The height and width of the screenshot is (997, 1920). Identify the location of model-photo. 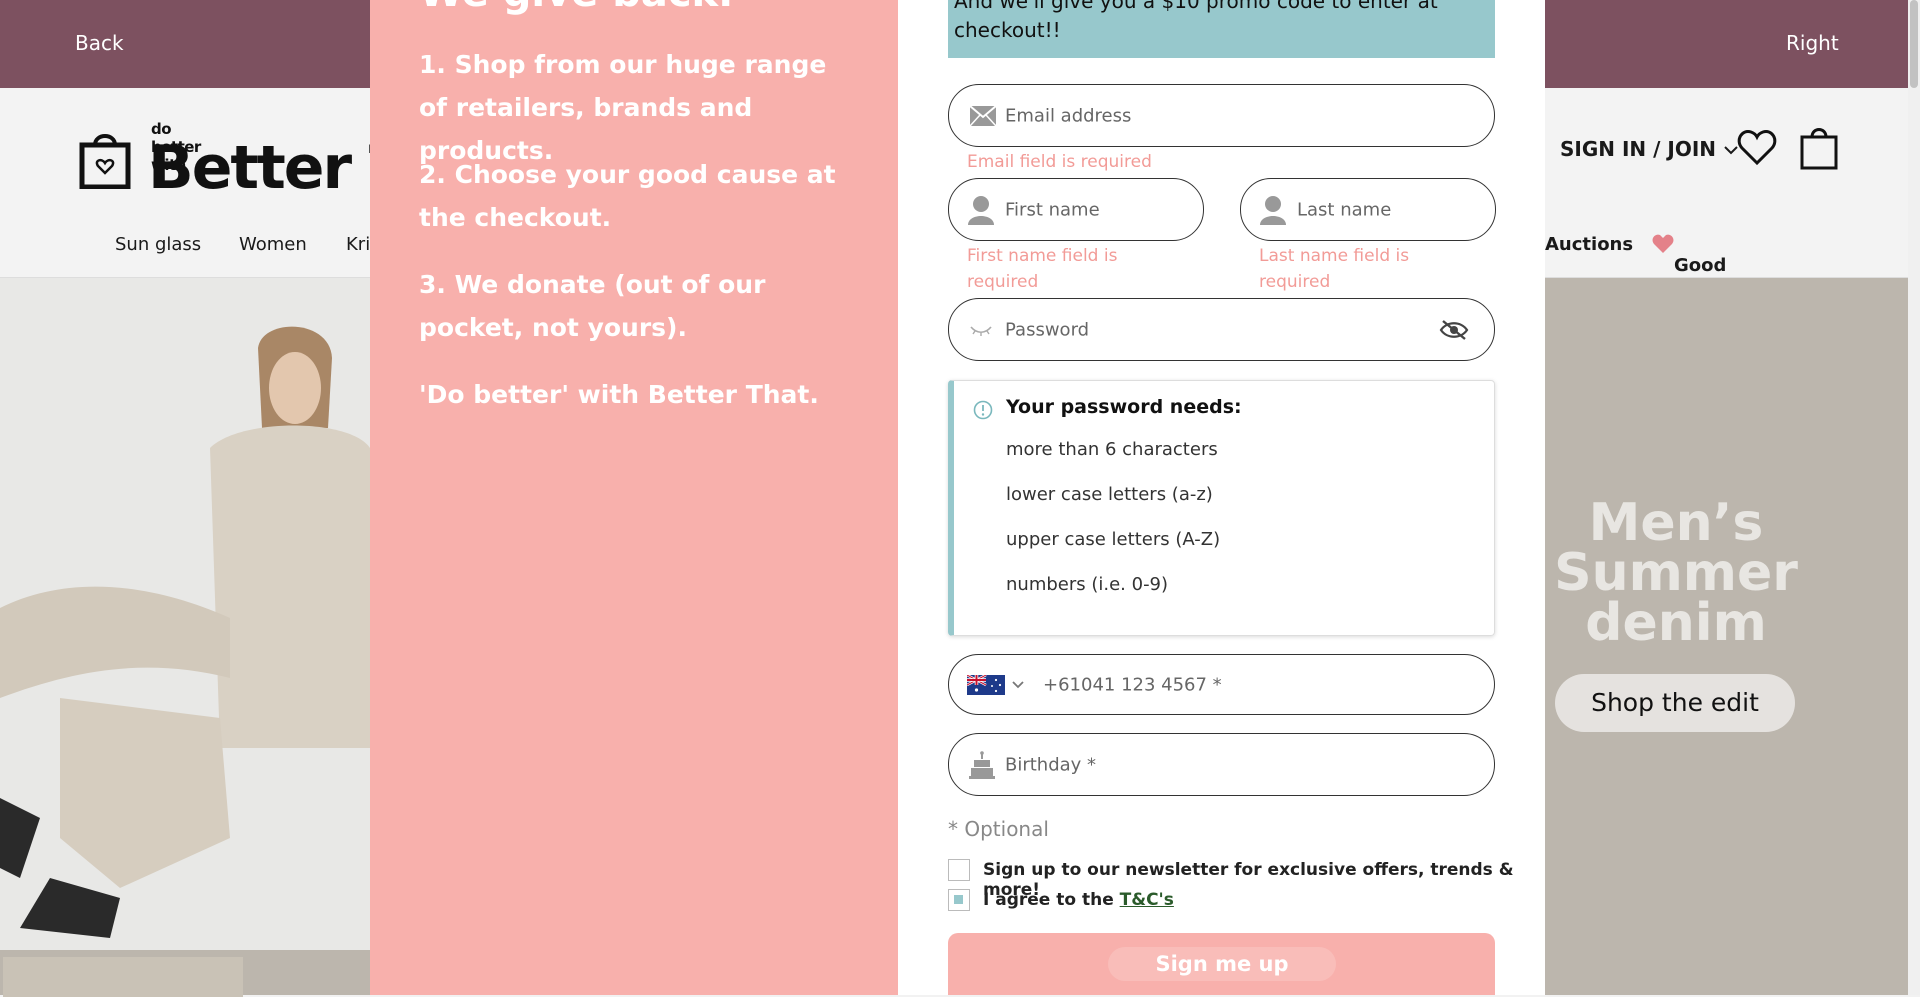
(185, 614).